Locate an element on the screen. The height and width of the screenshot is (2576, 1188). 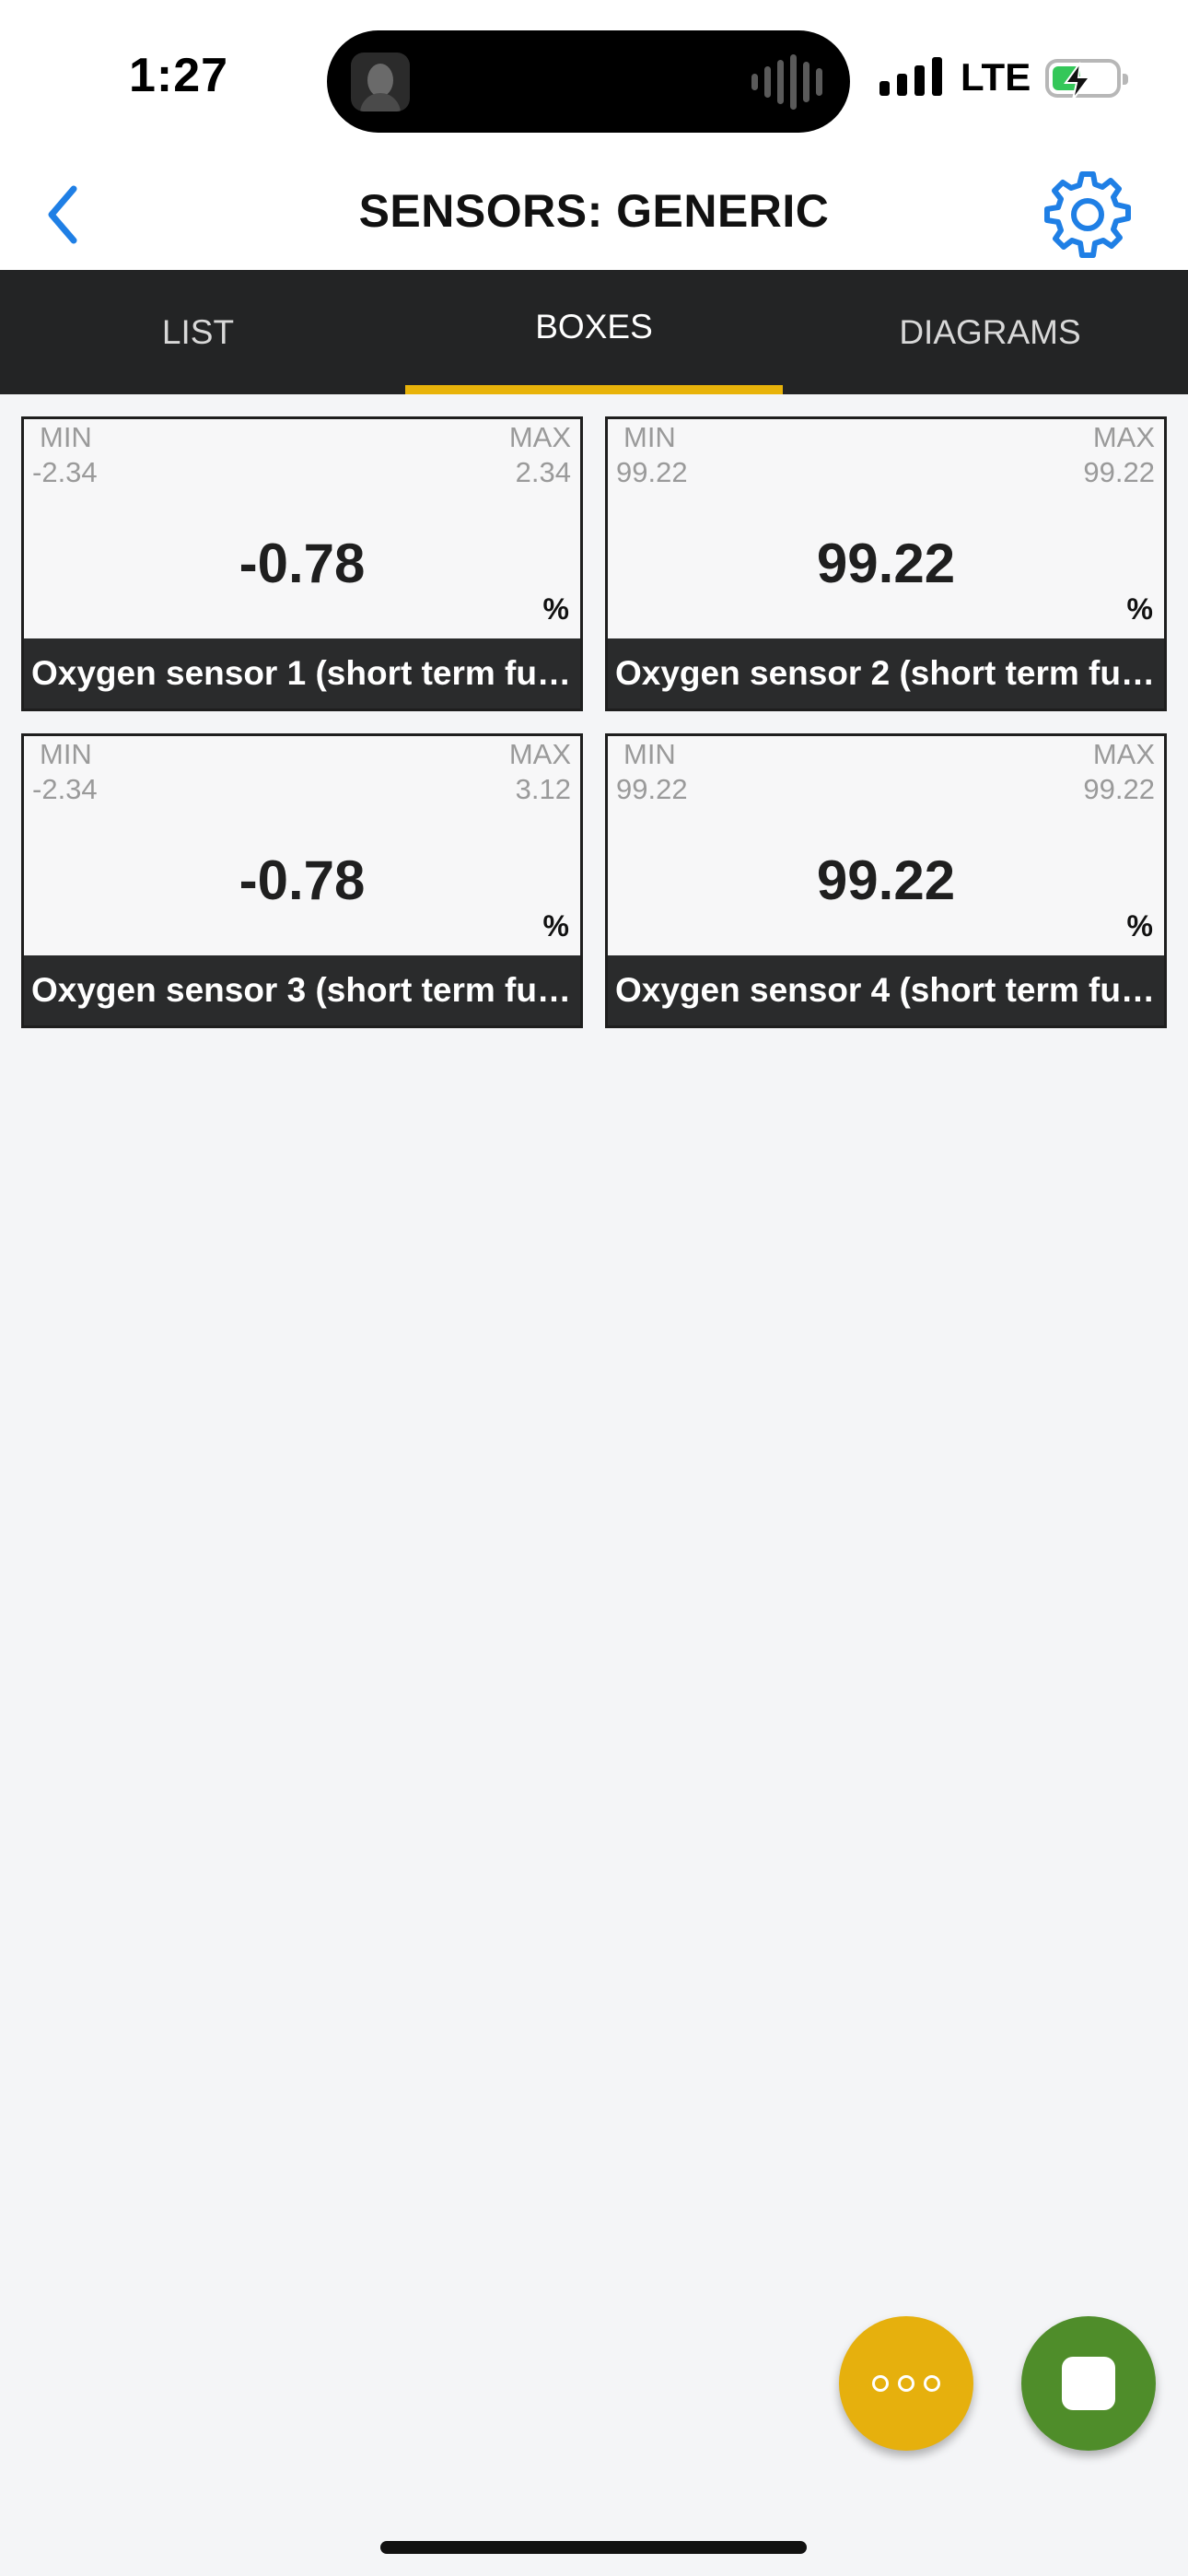
stop-icon is located at coordinates (1088, 2383).